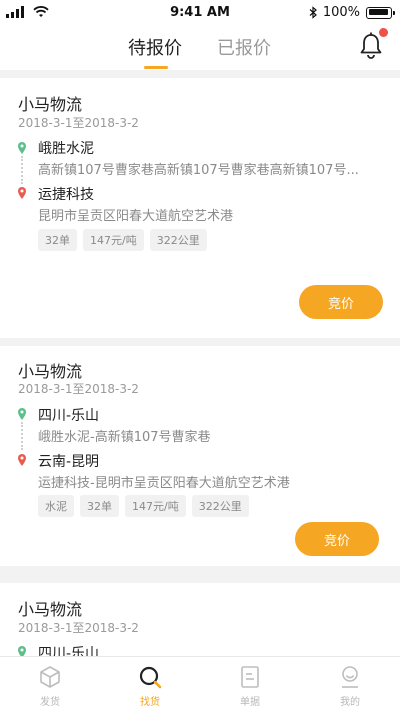 This screenshot has height=711, width=400. I want to click on tabbar-item-profile: 我的, so click(350, 684).